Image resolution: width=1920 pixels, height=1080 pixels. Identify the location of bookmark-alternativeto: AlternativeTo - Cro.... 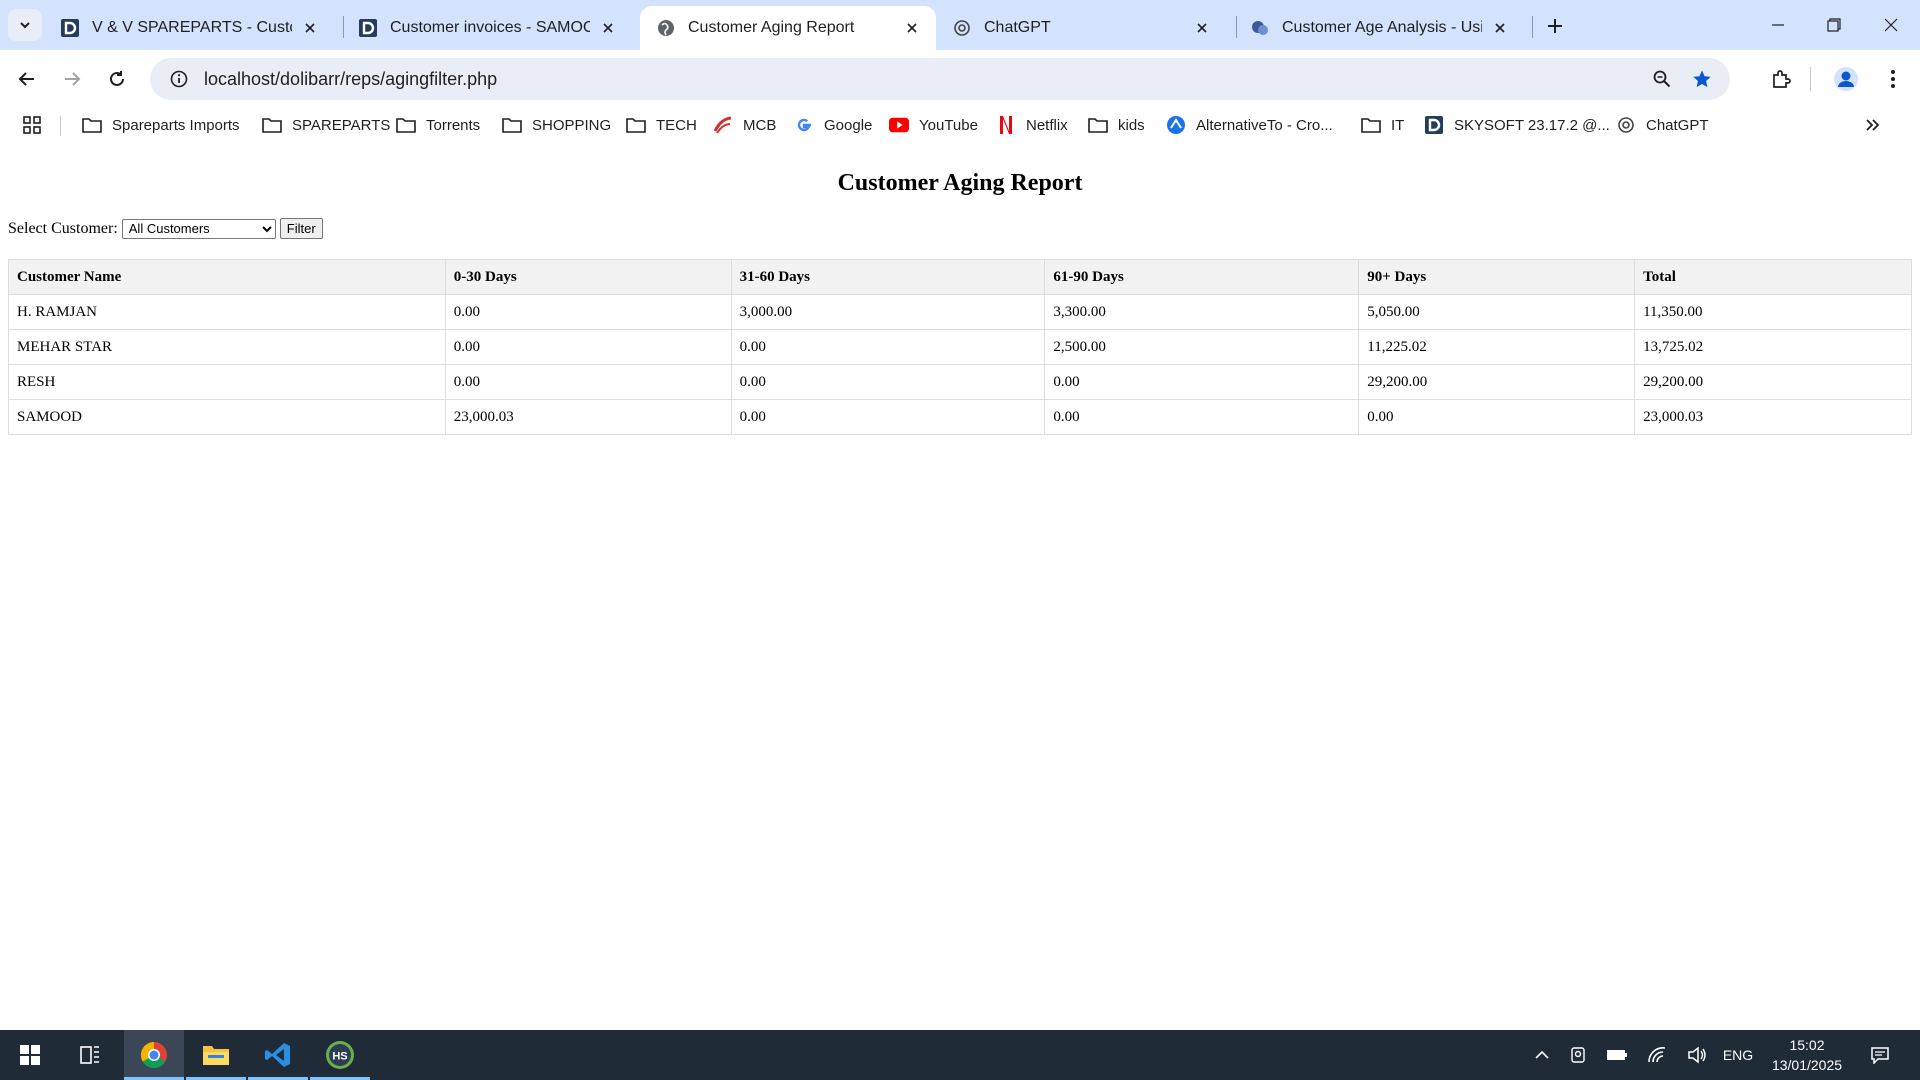
(1249, 125).